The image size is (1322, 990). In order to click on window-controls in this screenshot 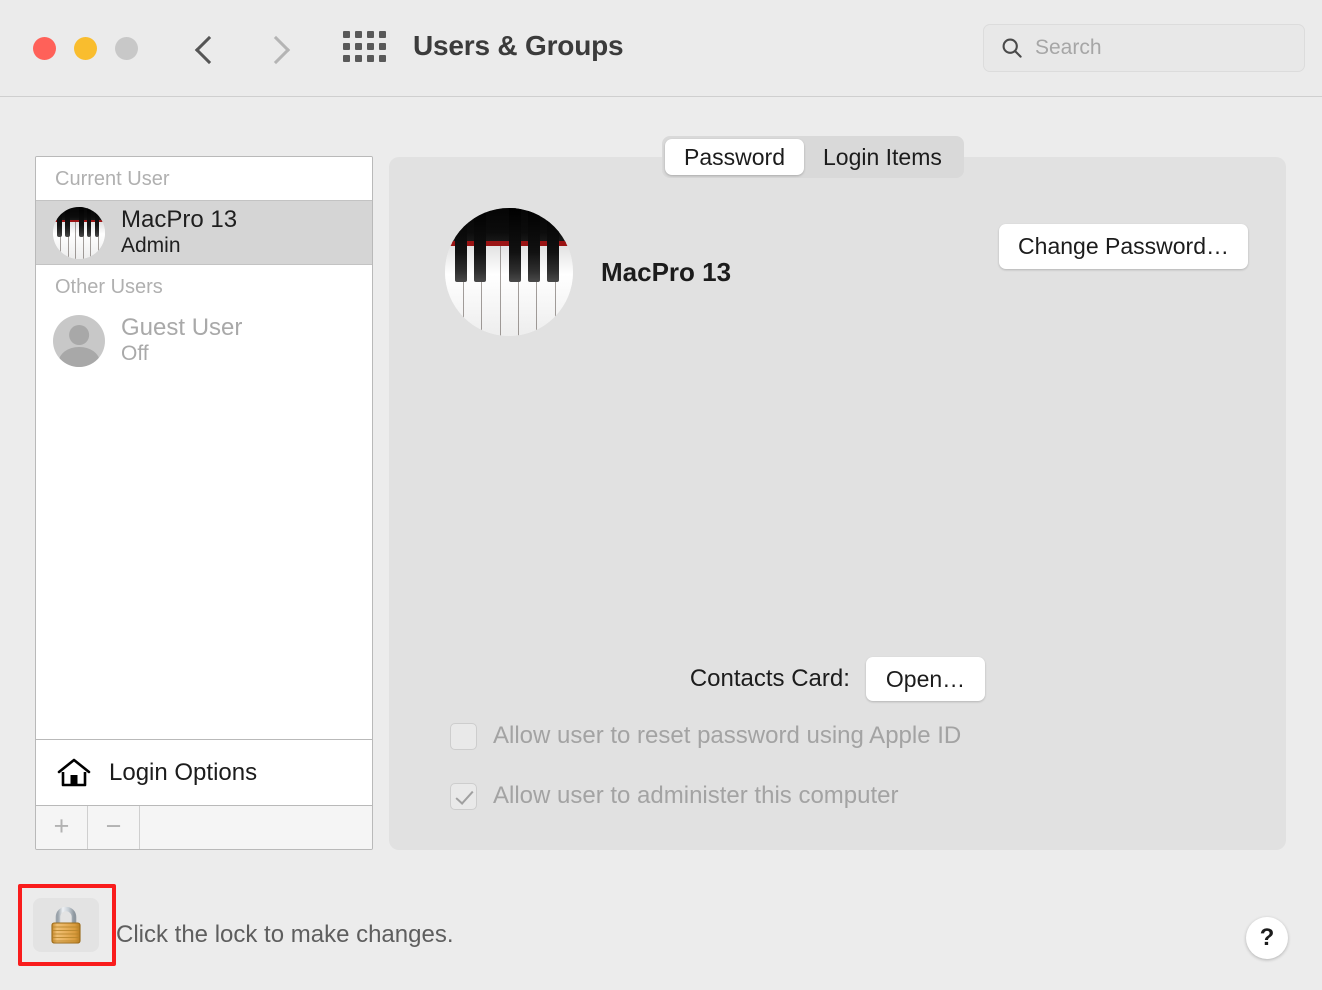, I will do `click(85, 48)`.